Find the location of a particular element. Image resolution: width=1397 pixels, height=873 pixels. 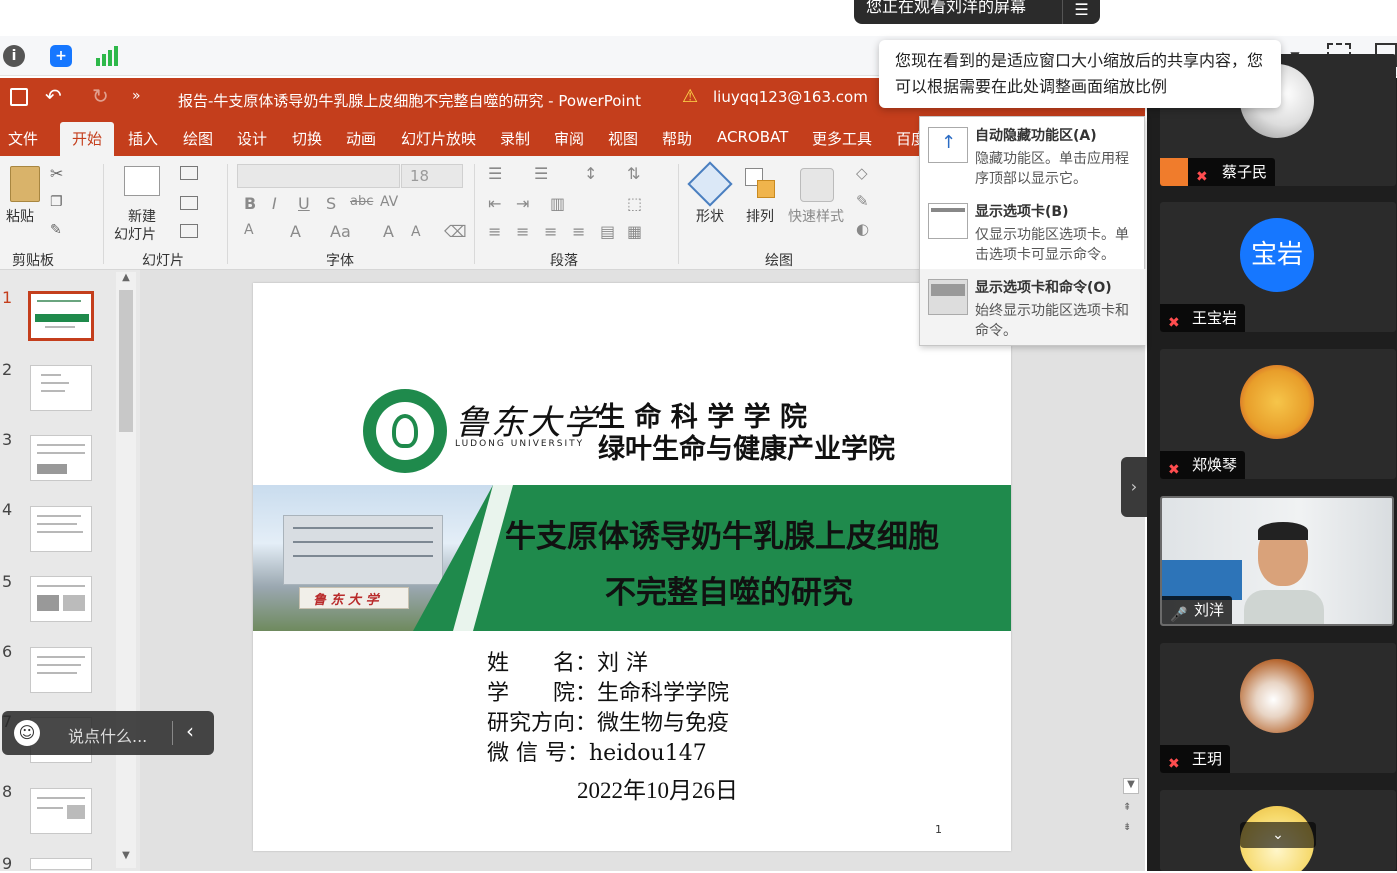

tab-transitions: 切换 is located at coordinates (307, 138).